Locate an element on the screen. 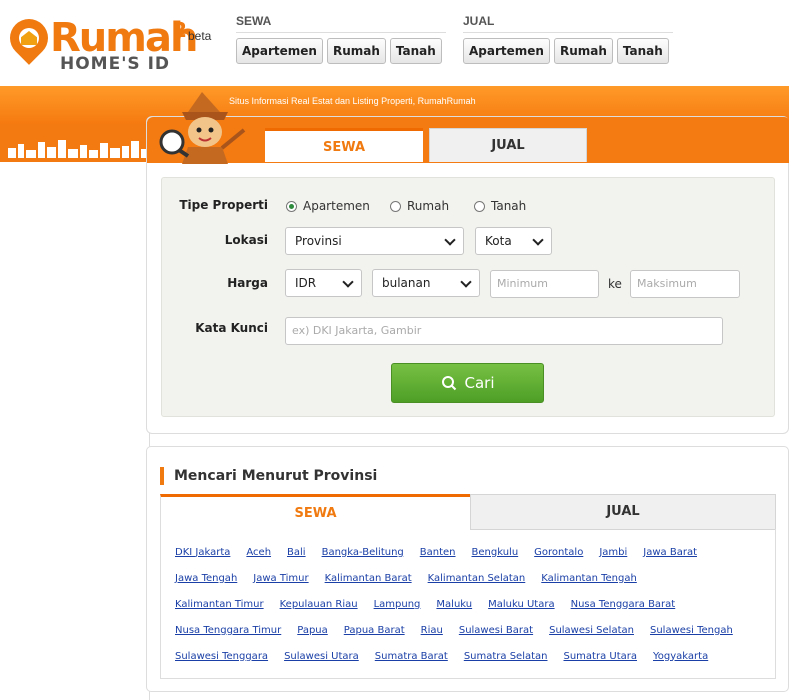 The width and height of the screenshot is (789, 700). province-link: Gorontalo is located at coordinates (558, 552).